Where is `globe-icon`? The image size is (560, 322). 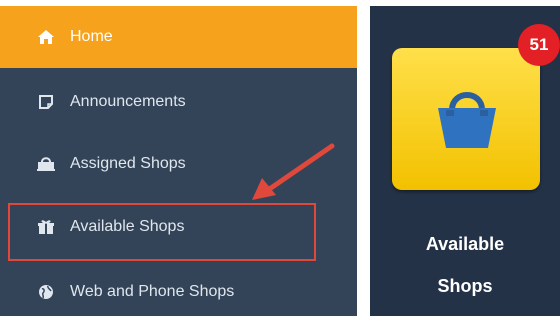 globe-icon is located at coordinates (46, 292).